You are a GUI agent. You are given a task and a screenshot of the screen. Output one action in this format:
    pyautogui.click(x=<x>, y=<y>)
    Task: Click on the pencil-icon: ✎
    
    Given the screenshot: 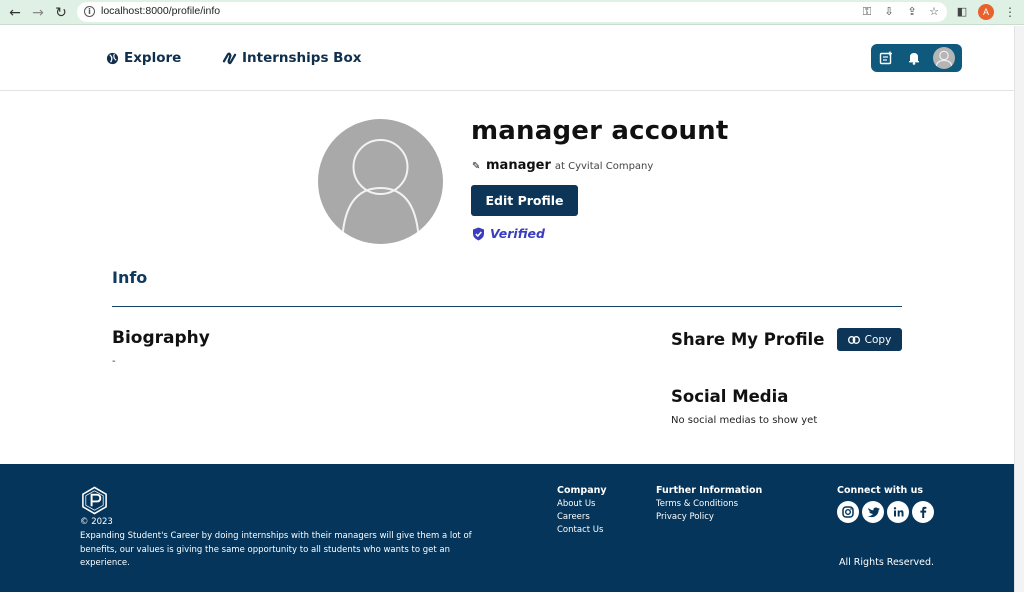 What is the action you would take?
    pyautogui.click(x=476, y=166)
    